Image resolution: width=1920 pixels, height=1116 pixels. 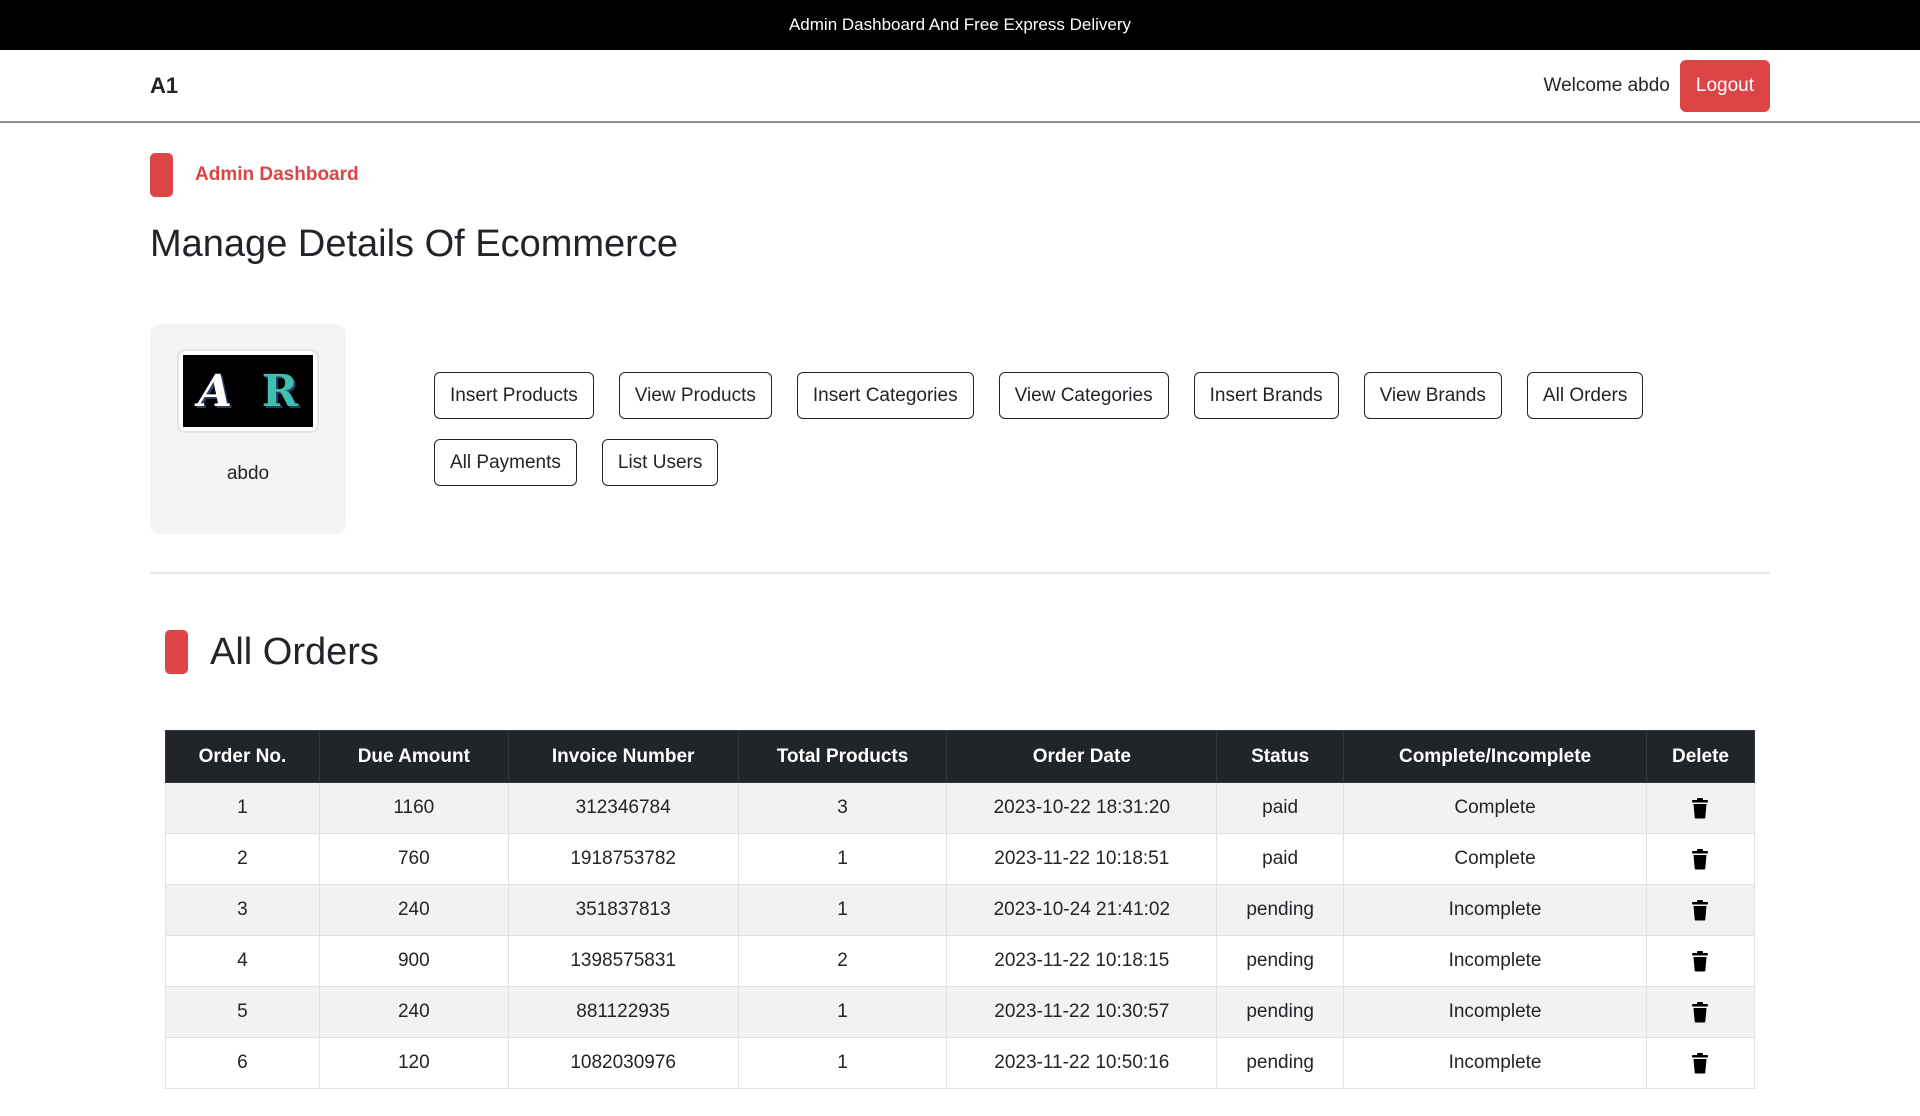 I want to click on avatar: A R, so click(x=248, y=391).